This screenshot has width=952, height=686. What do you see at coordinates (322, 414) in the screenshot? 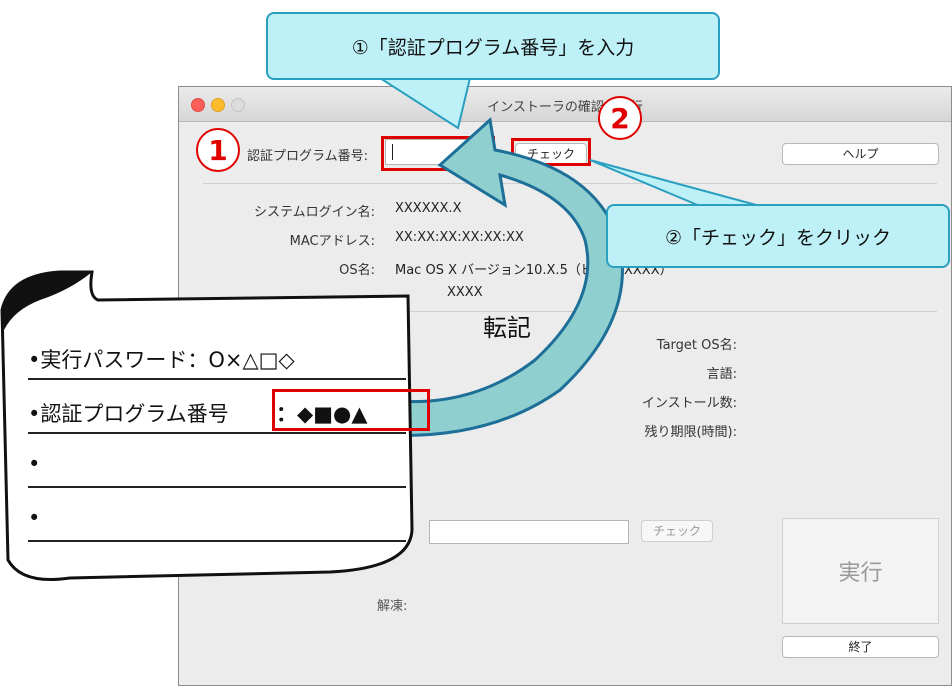
I see `note-auth-code: ：◆■●▲` at bounding box center [322, 414].